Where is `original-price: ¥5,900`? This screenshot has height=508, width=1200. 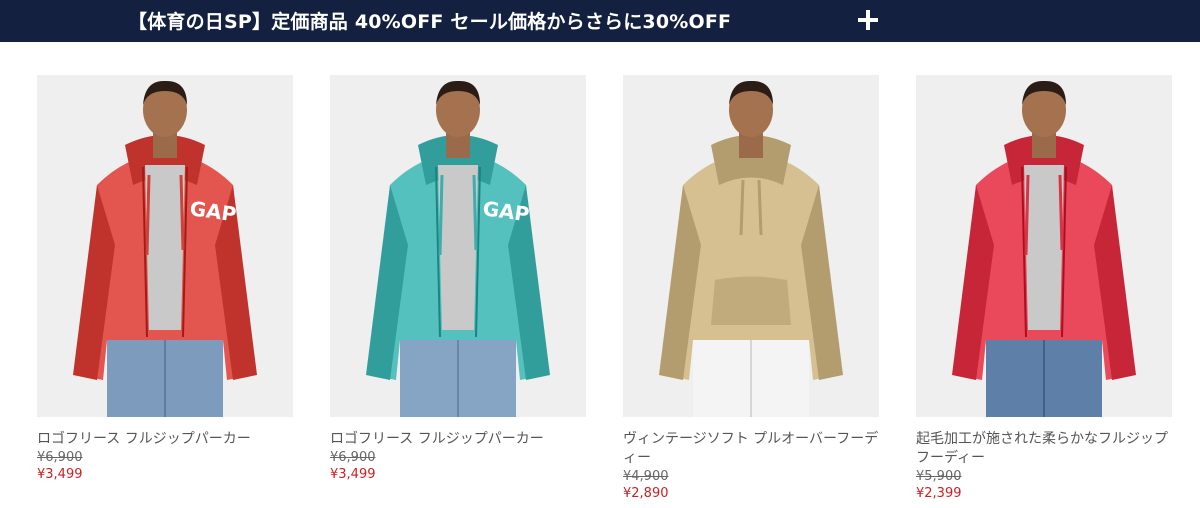 original-price: ¥5,900 is located at coordinates (939, 476).